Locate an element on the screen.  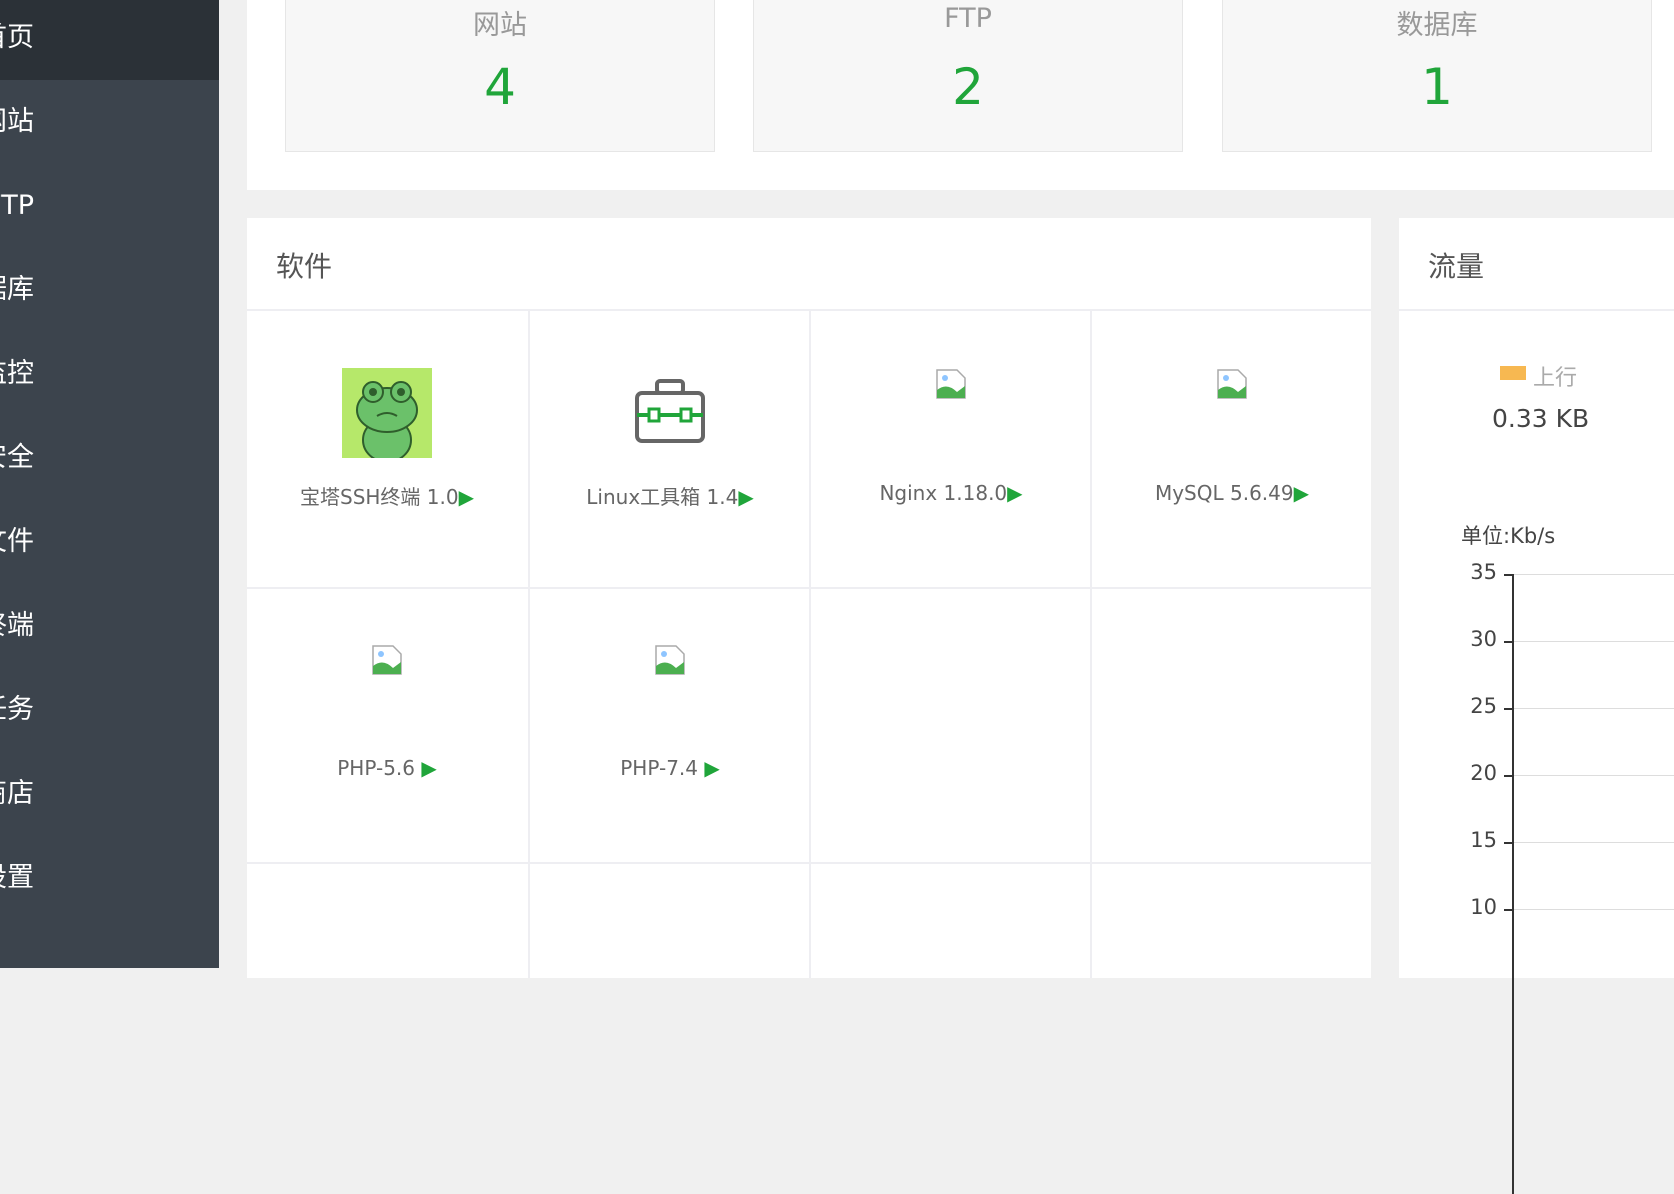
legend-swatch-upstream is located at coordinates (1513, 373).